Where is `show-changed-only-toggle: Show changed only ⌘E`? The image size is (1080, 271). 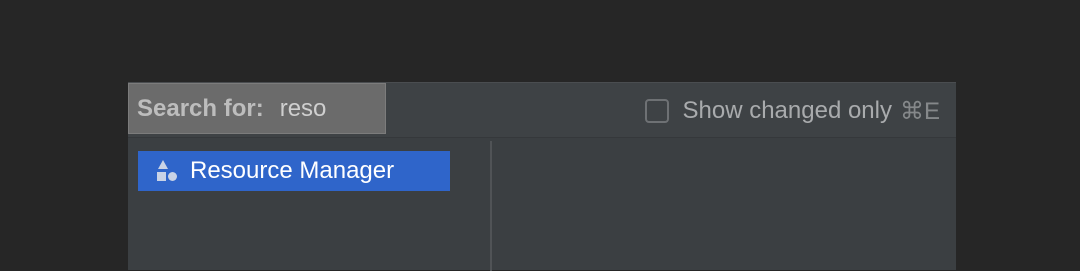
show-changed-only-toggle: Show changed only ⌘E is located at coordinates (792, 111).